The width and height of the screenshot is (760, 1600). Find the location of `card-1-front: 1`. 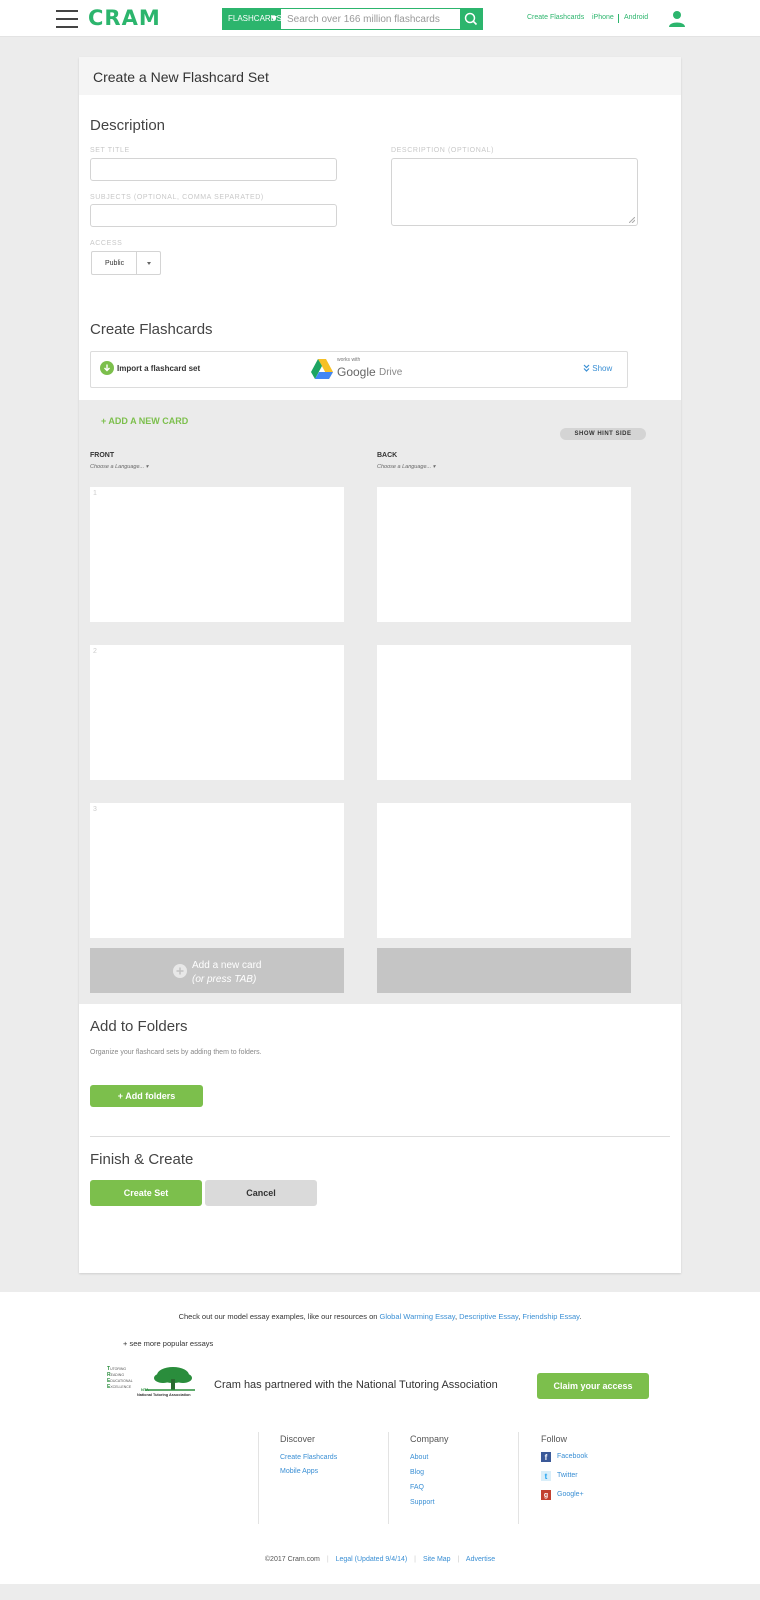

card-1-front: 1 is located at coordinates (217, 554).